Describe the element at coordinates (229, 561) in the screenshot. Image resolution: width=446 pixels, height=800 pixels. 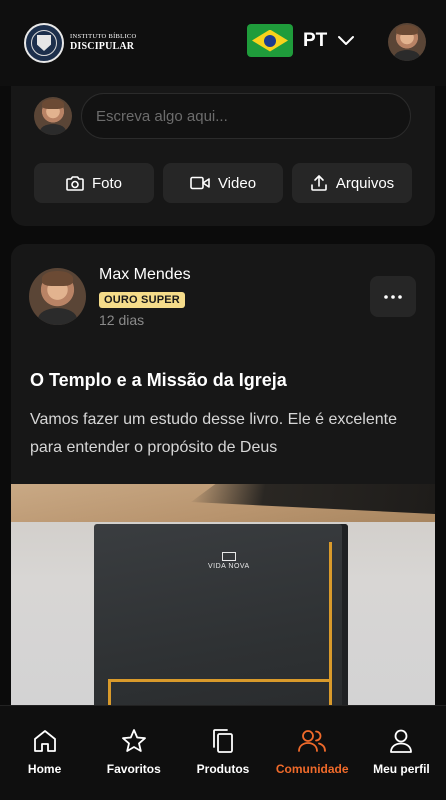
I see `publisher-logo: VIDA NOVA` at that location.